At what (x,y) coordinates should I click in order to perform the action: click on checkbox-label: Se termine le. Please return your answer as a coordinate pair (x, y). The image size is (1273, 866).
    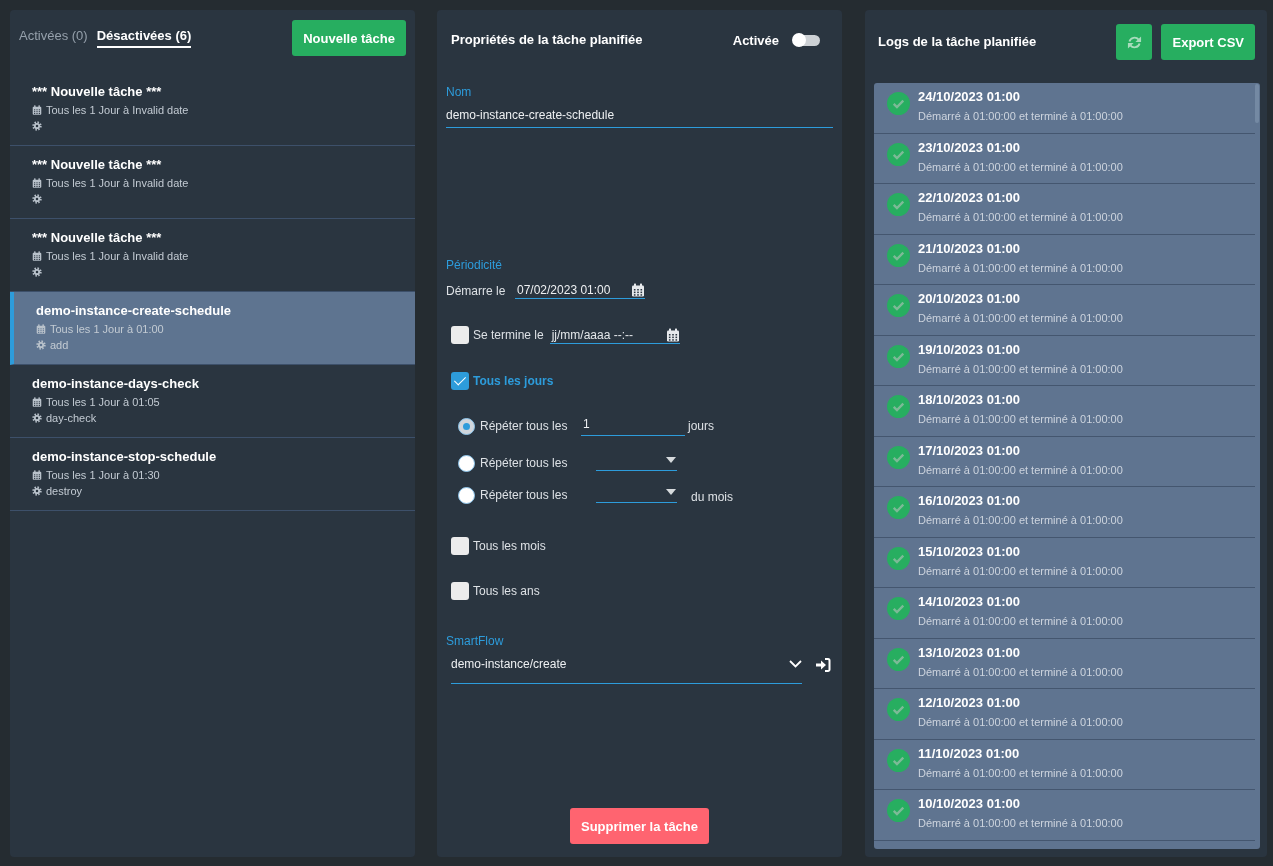
    Looking at the image, I should click on (508, 335).